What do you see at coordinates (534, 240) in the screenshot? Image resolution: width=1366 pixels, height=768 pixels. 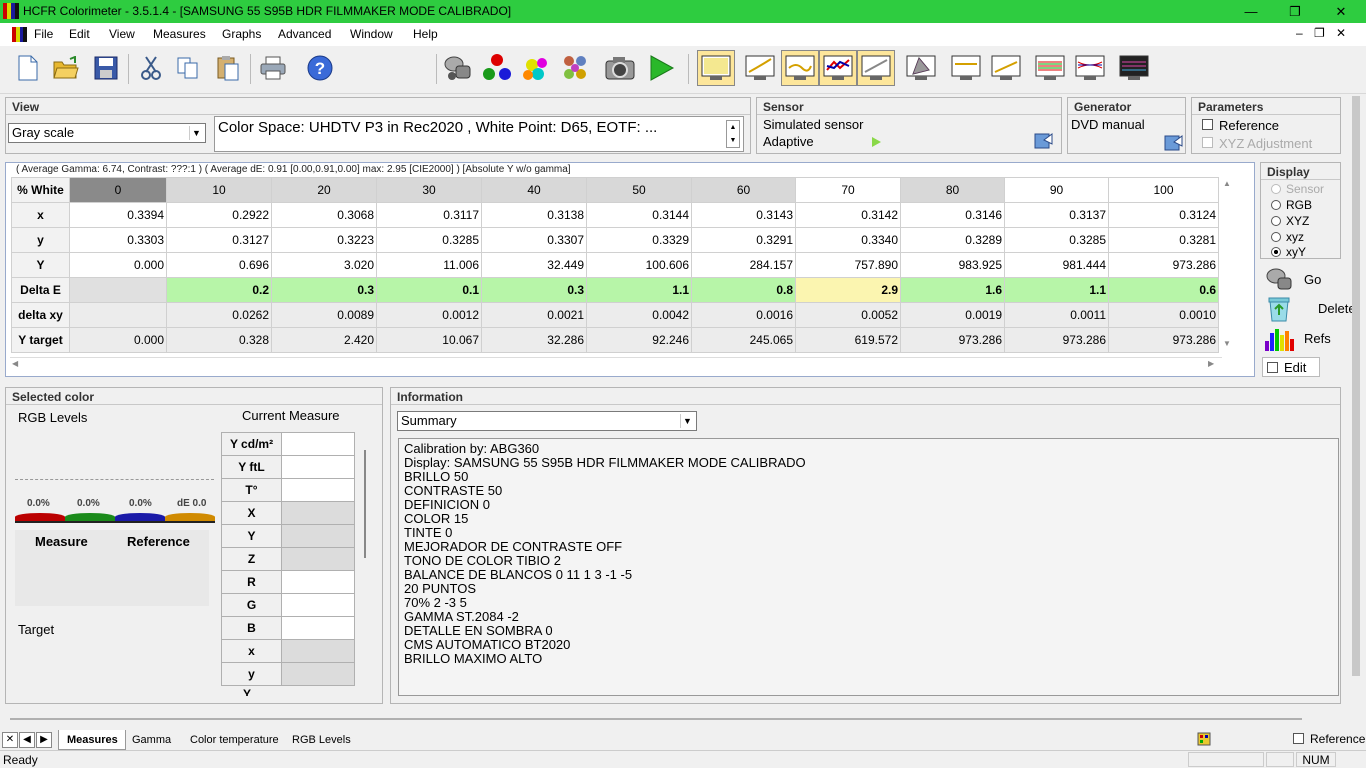 I see `table-cell: 0.3307` at bounding box center [534, 240].